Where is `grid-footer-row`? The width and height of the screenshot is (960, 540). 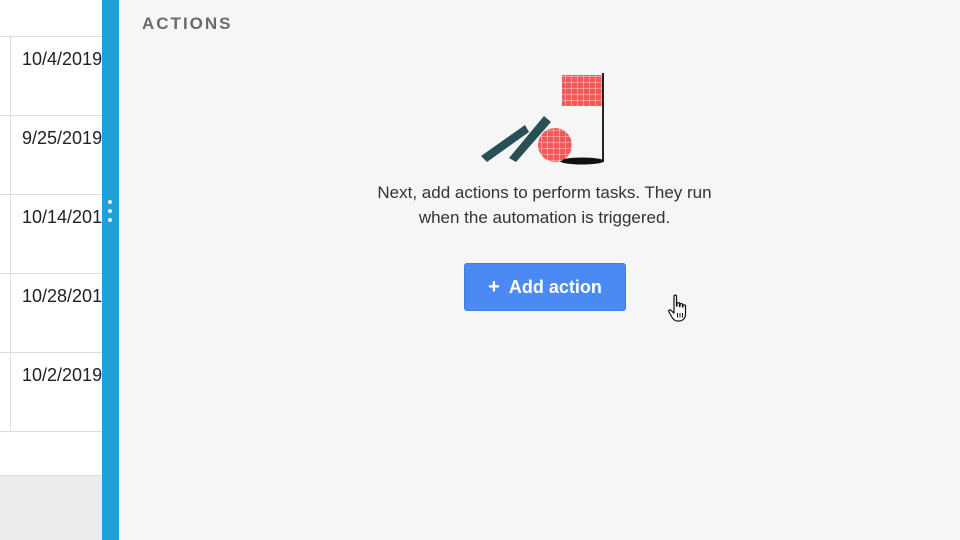
grid-footer-row is located at coordinates (51, 454).